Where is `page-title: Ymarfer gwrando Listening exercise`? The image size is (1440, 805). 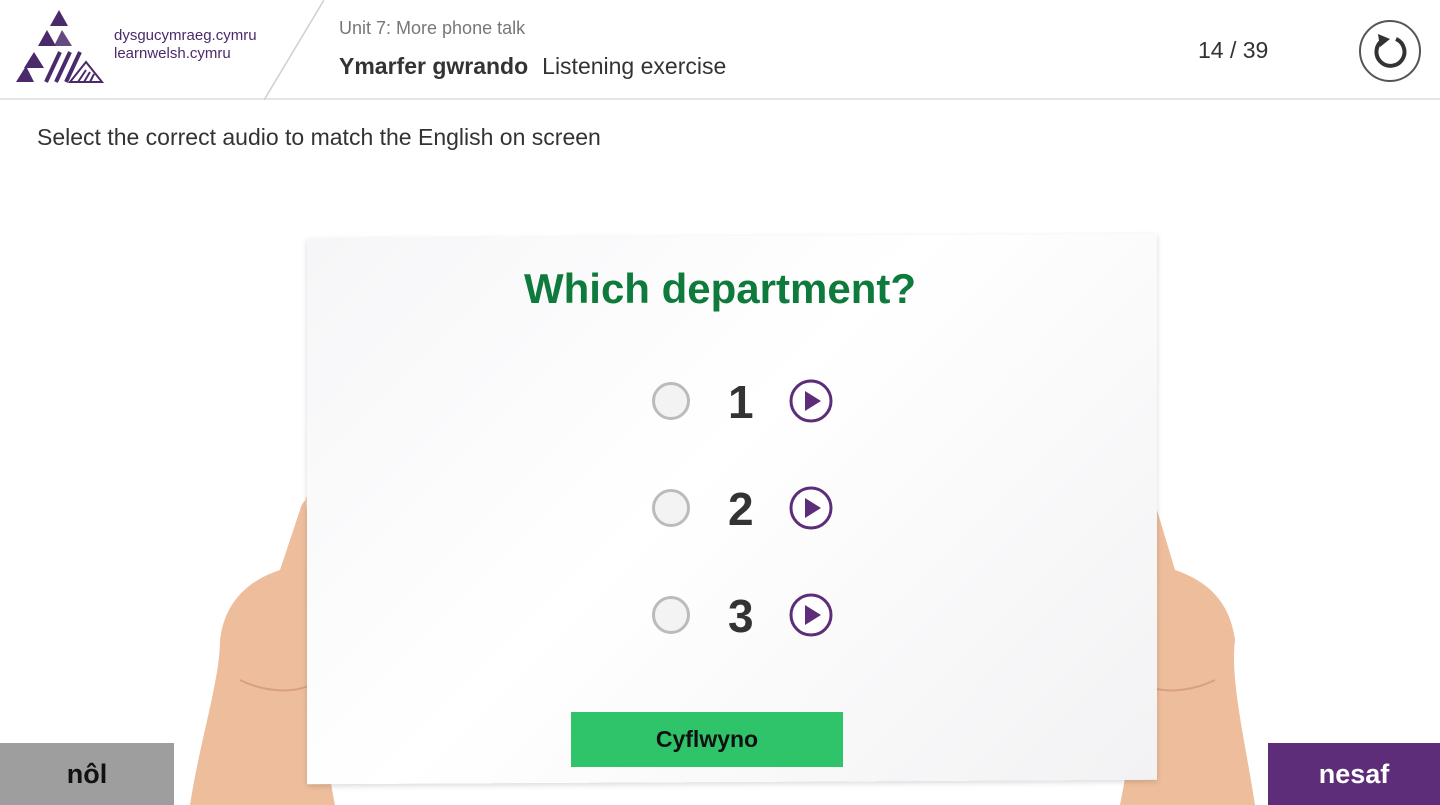
page-title: Ymarfer gwrando Listening exercise is located at coordinates (532, 66).